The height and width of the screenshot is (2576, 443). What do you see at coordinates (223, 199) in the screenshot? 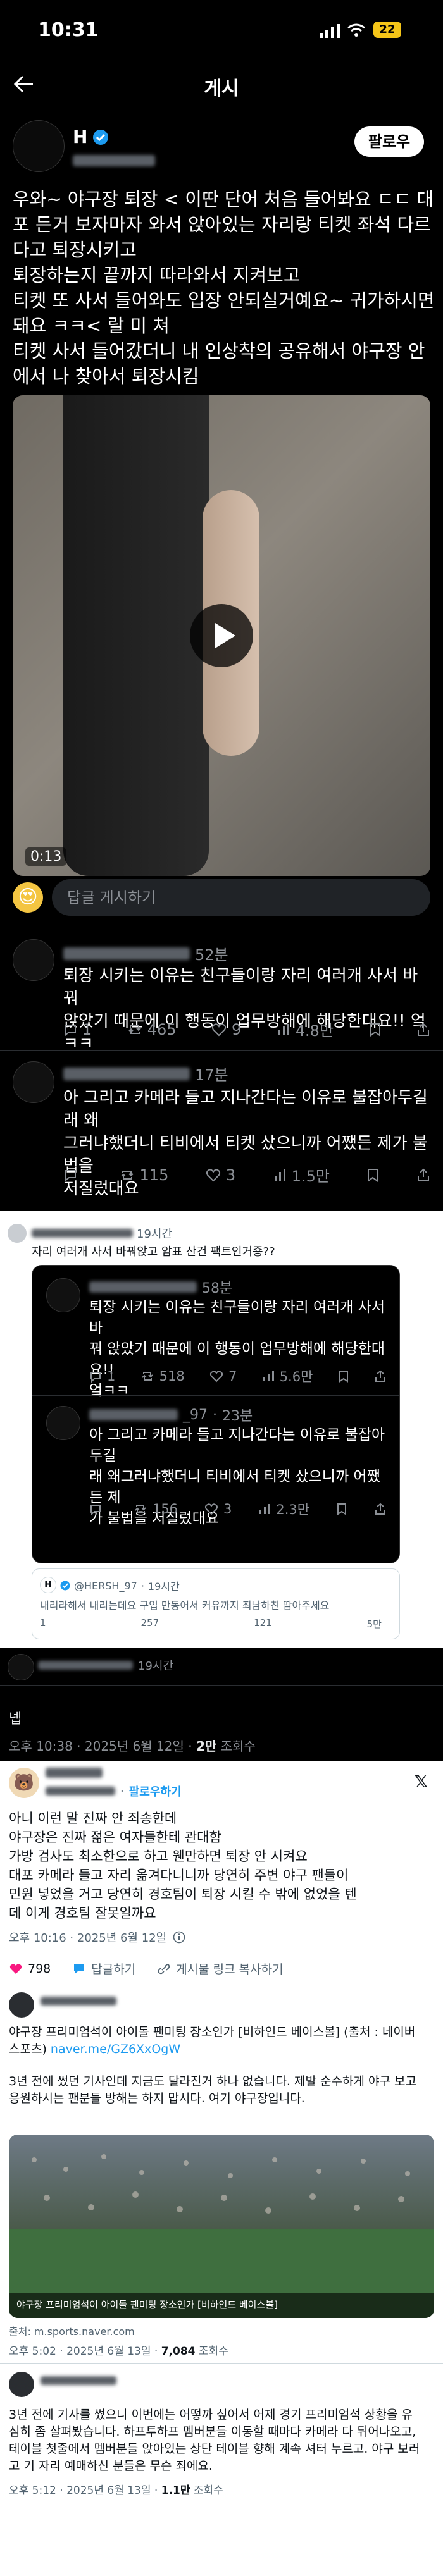
I see `post-line: 우와~ 야구장 퇴장 < 이딴 단어 처음 들어봐요 ㄷㄷ 대` at bounding box center [223, 199].